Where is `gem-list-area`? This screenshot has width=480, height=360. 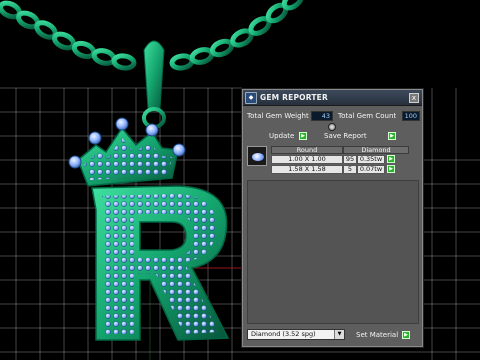
gem-list-area is located at coordinates (333, 252).